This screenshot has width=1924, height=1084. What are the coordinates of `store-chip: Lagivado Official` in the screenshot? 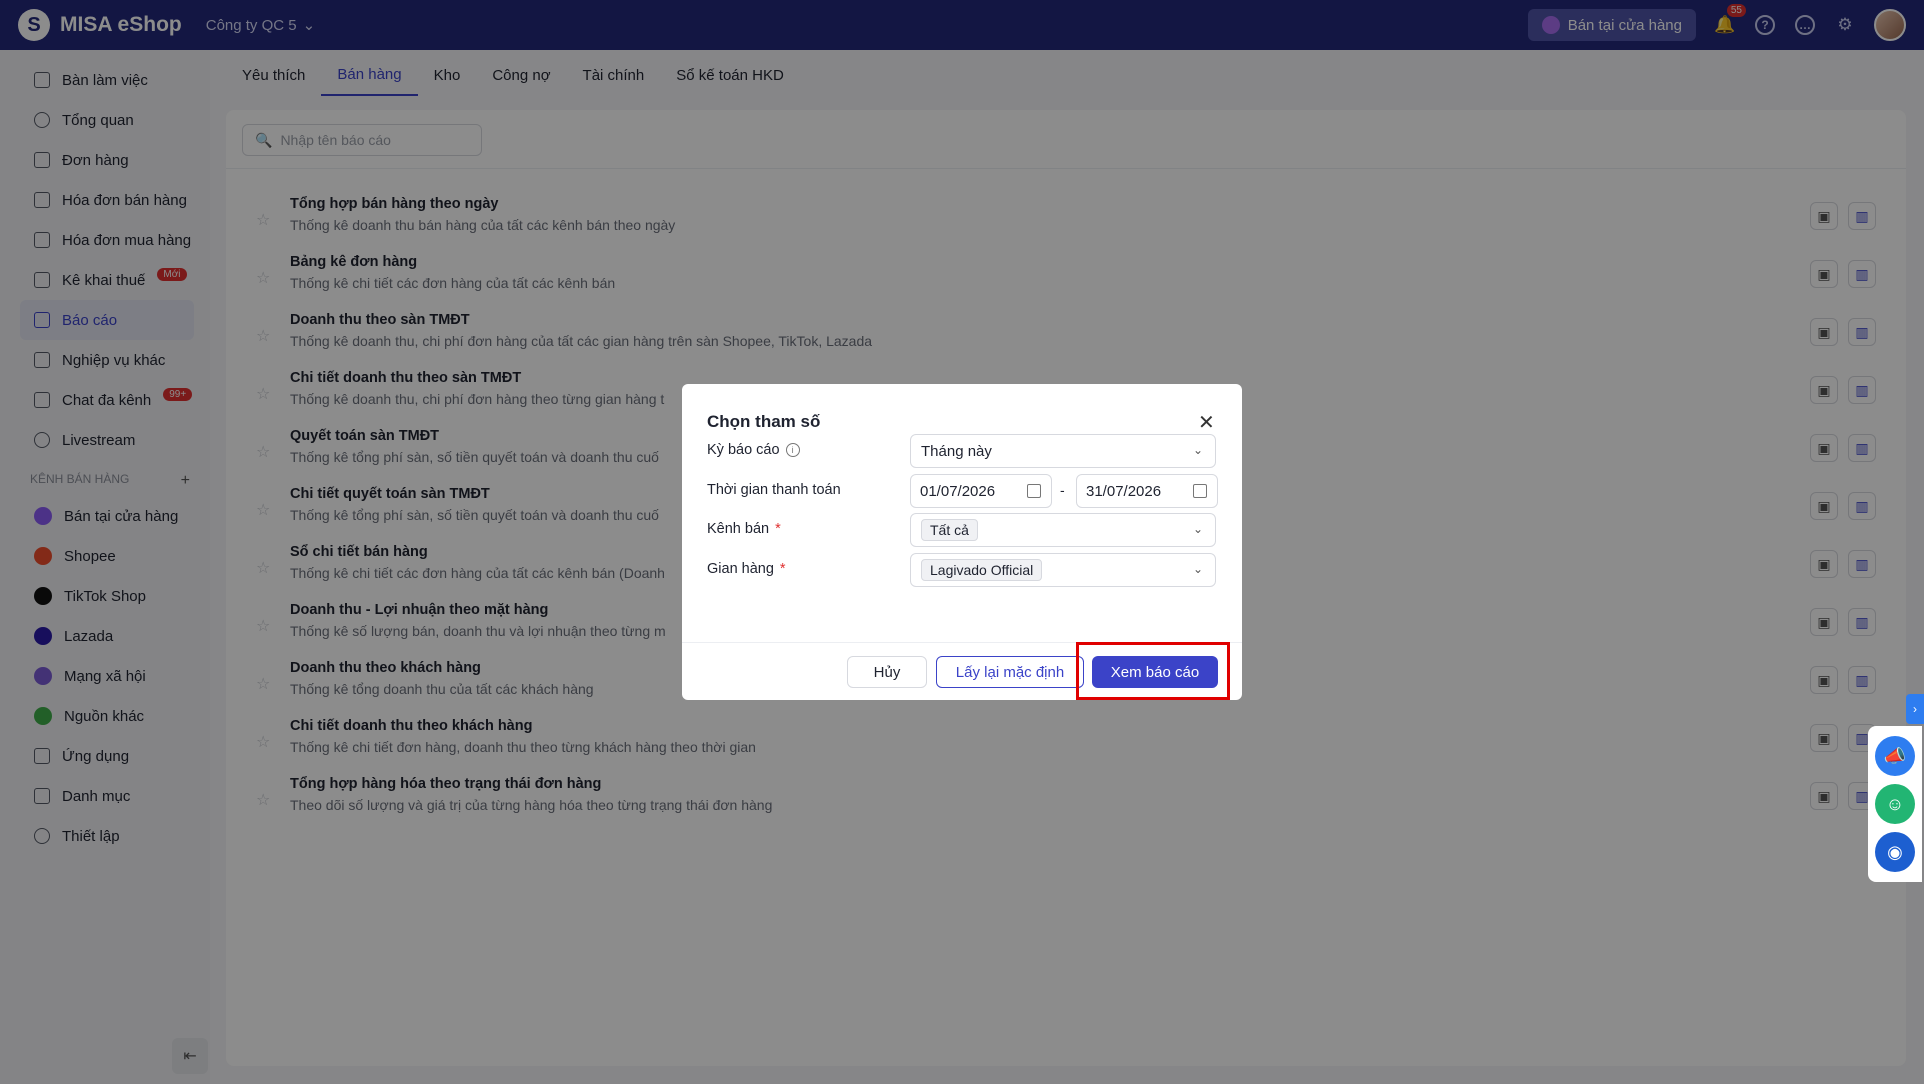 It's located at (982, 570).